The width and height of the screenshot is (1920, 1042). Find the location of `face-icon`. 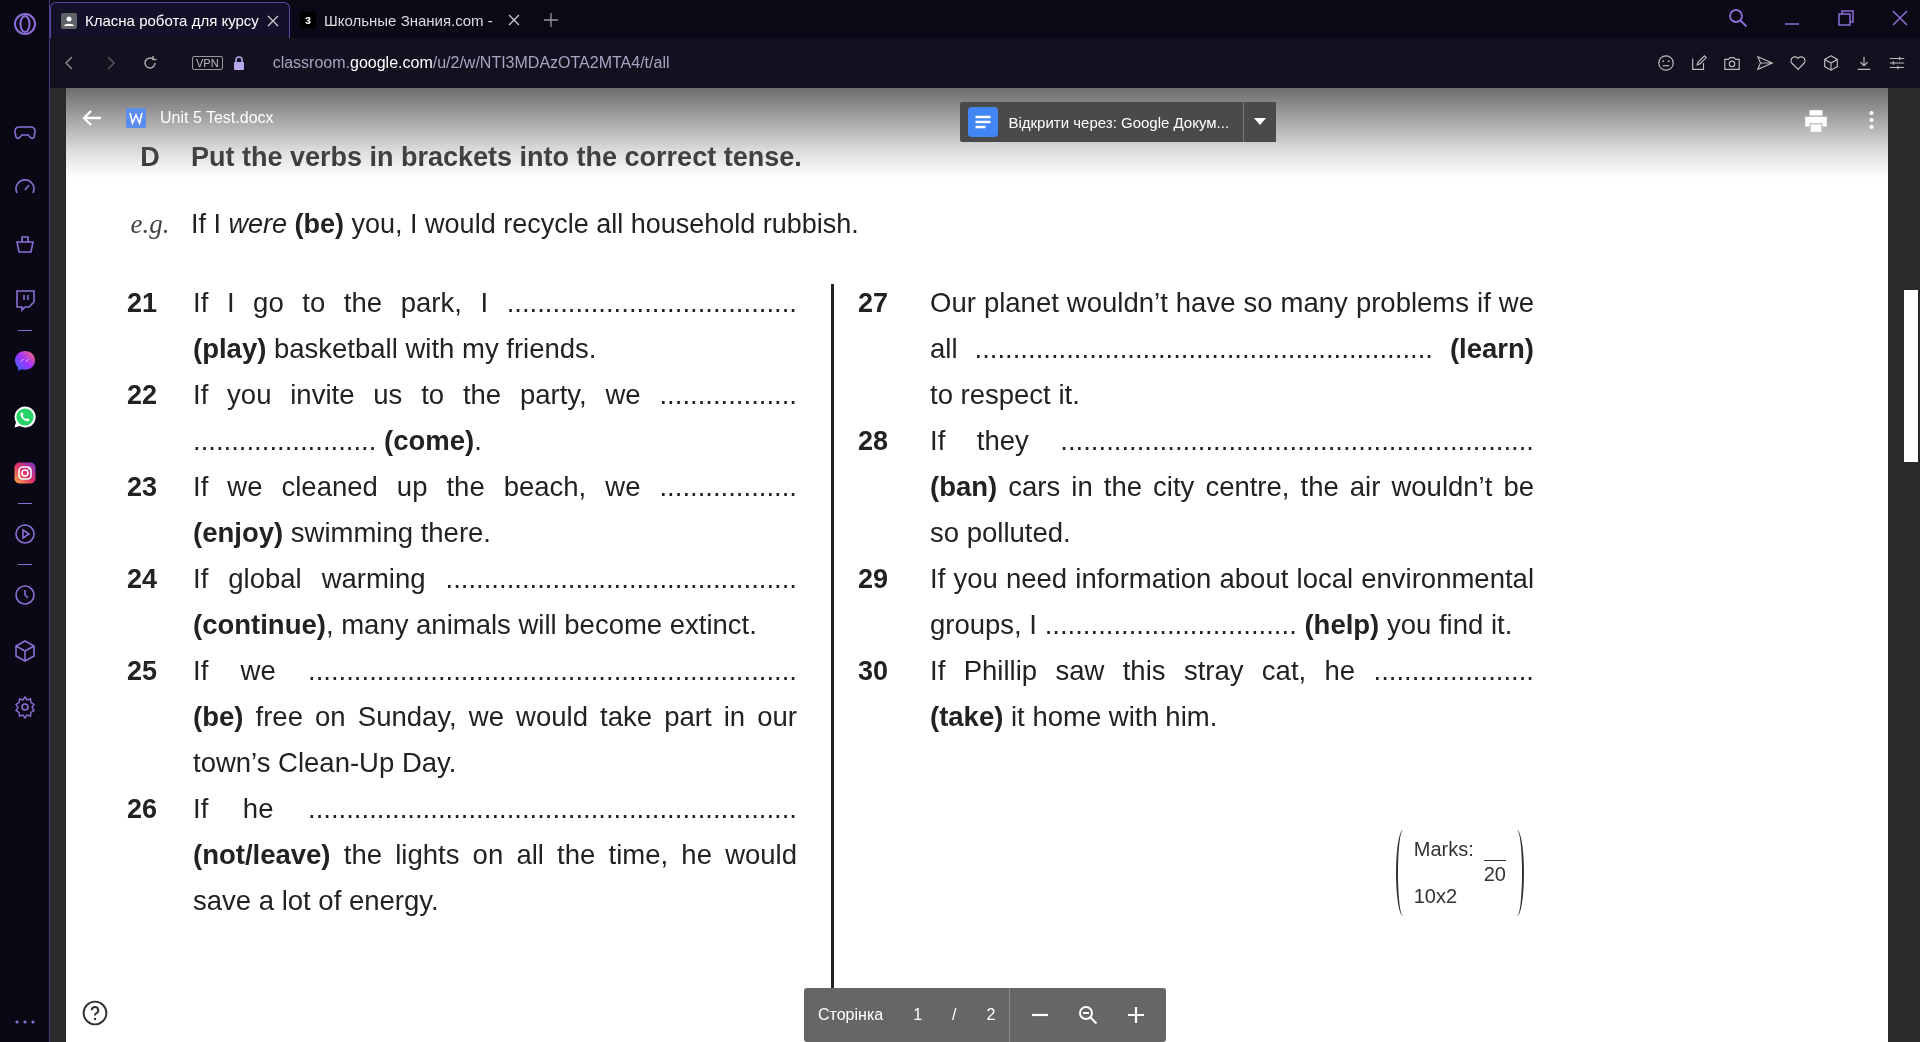

face-icon is located at coordinates (1666, 63).